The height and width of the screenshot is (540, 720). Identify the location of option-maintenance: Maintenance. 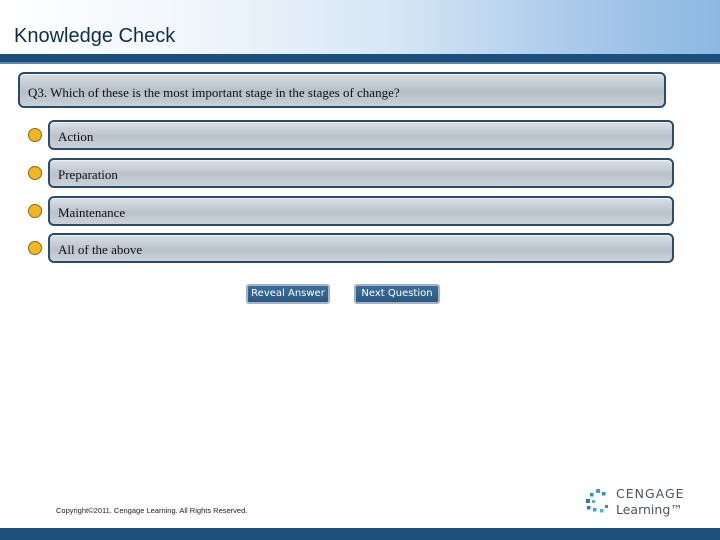
(352, 211).